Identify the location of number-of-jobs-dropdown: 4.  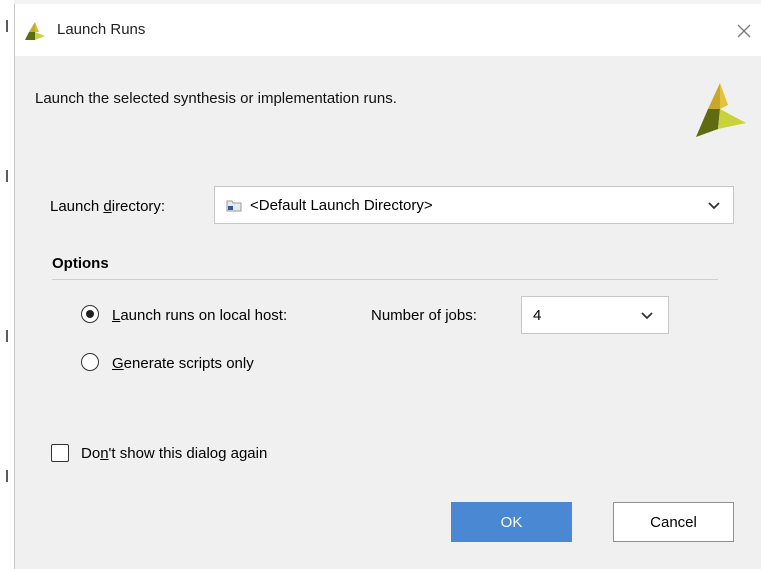
(595, 315).